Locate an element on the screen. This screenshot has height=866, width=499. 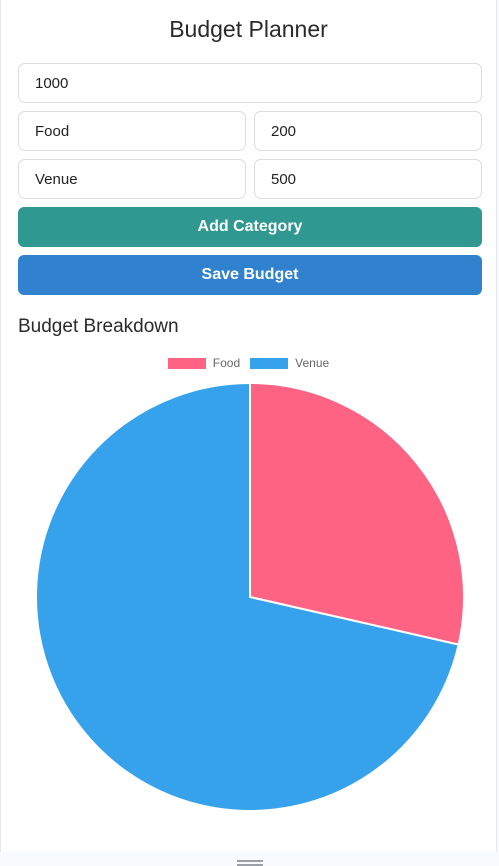
category-amount-input-venue is located at coordinates (368, 179).